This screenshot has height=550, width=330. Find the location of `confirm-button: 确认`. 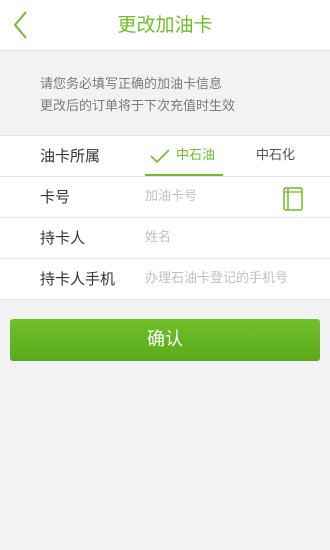

confirm-button: 确认 is located at coordinates (165, 340).